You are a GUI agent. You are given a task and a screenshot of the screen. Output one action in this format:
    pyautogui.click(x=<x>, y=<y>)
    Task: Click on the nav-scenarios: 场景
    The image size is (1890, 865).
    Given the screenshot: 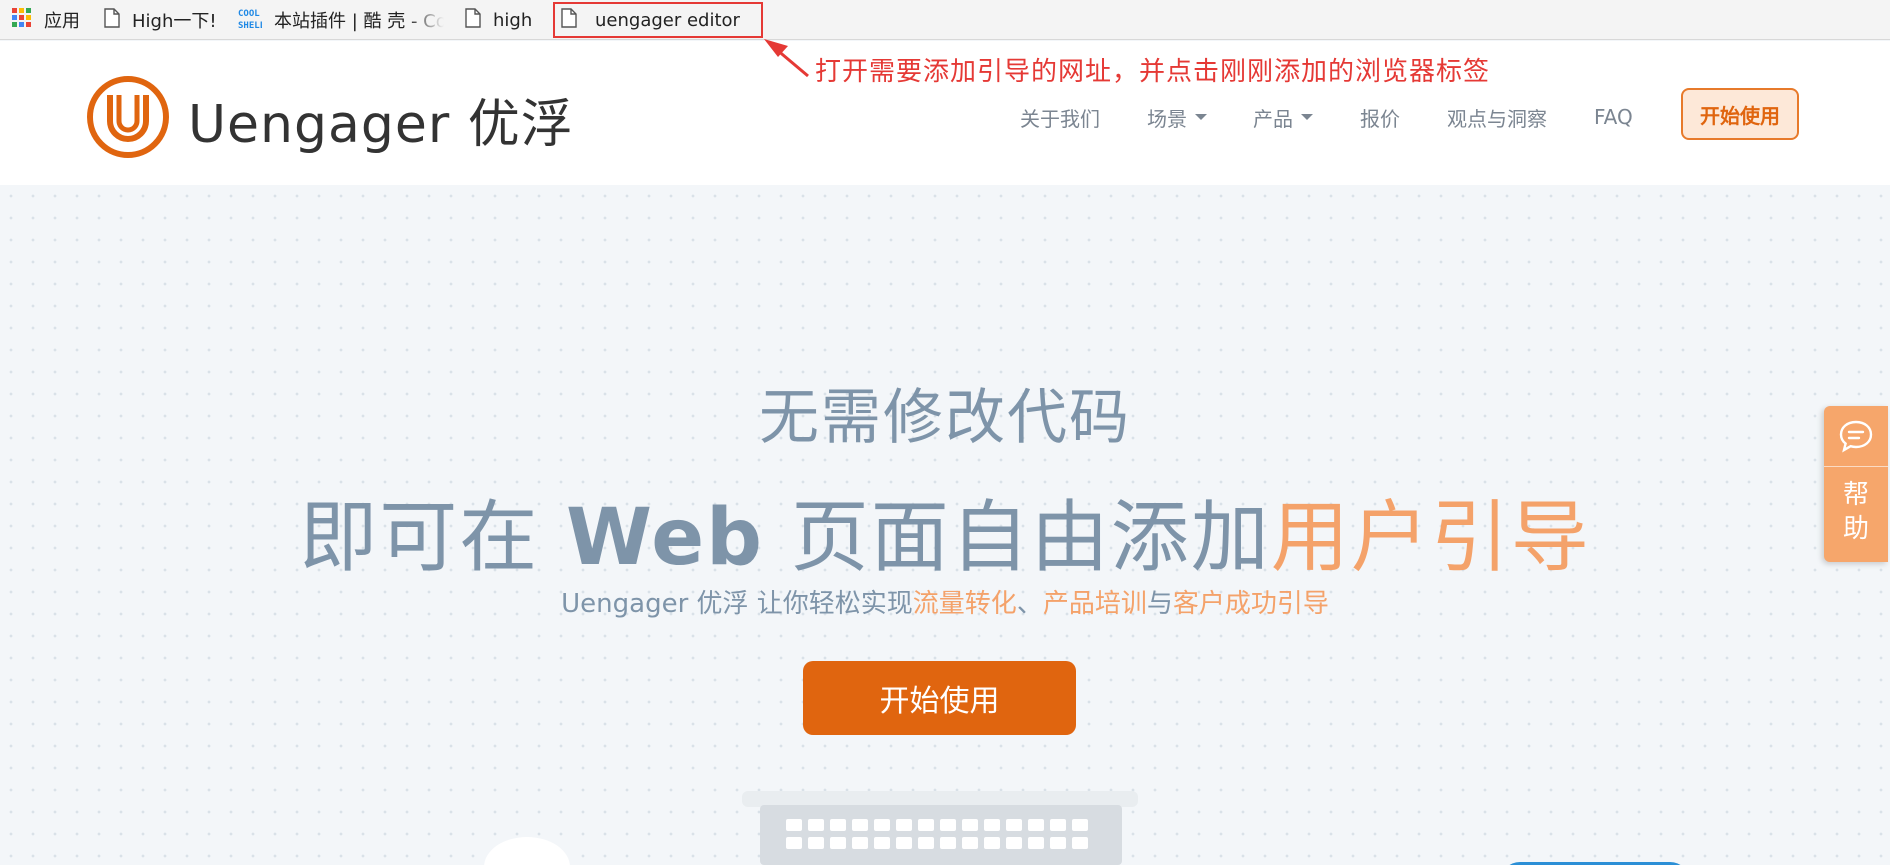 What is the action you would take?
    pyautogui.click(x=1177, y=117)
    